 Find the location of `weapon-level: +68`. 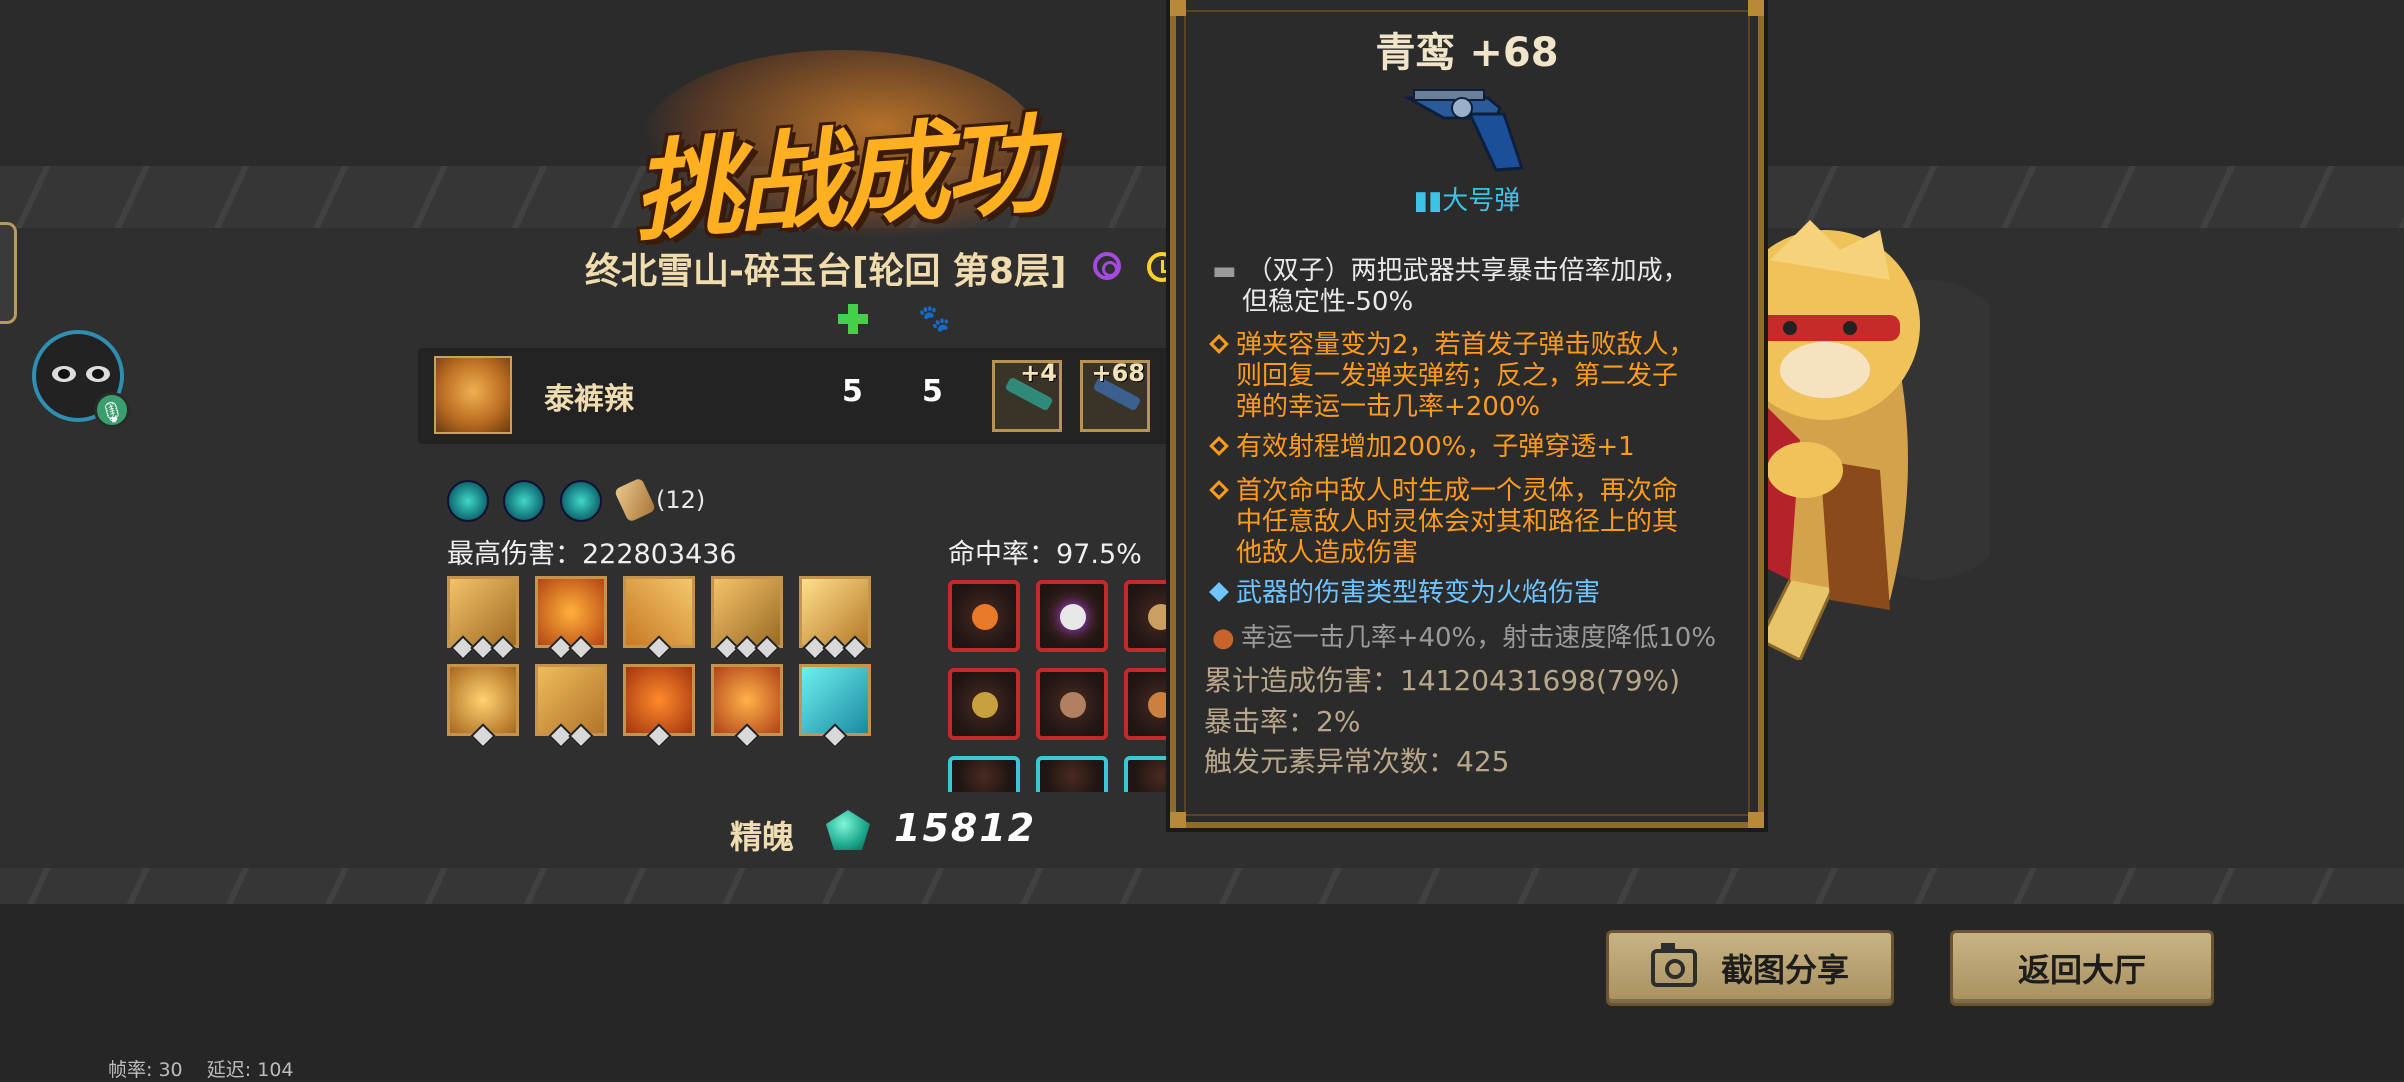

weapon-level: +68 is located at coordinates (1118, 373).